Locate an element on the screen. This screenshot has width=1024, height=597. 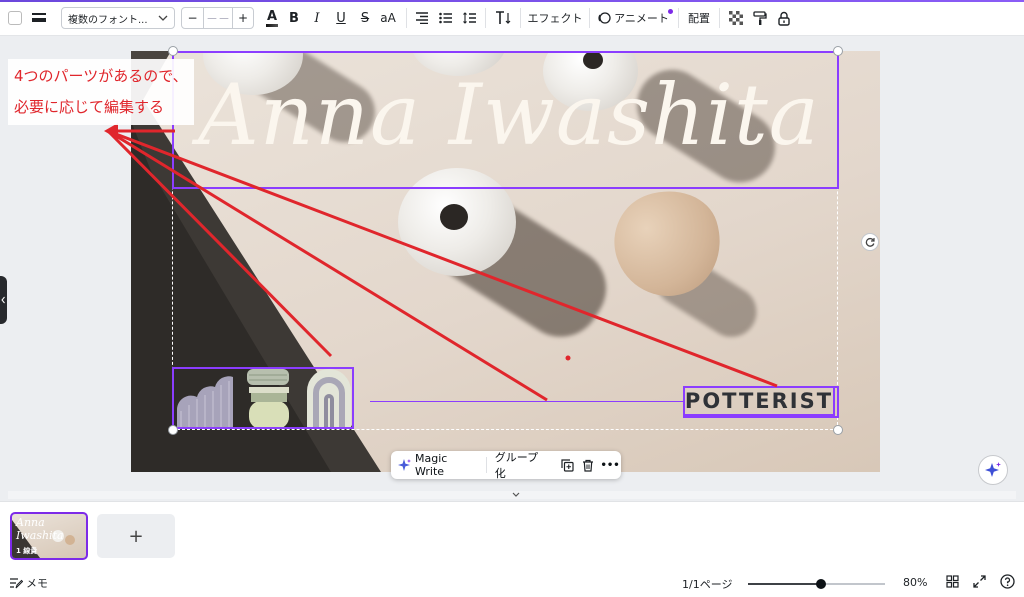
zoom-slider-fill is located at coordinates (784, 584).